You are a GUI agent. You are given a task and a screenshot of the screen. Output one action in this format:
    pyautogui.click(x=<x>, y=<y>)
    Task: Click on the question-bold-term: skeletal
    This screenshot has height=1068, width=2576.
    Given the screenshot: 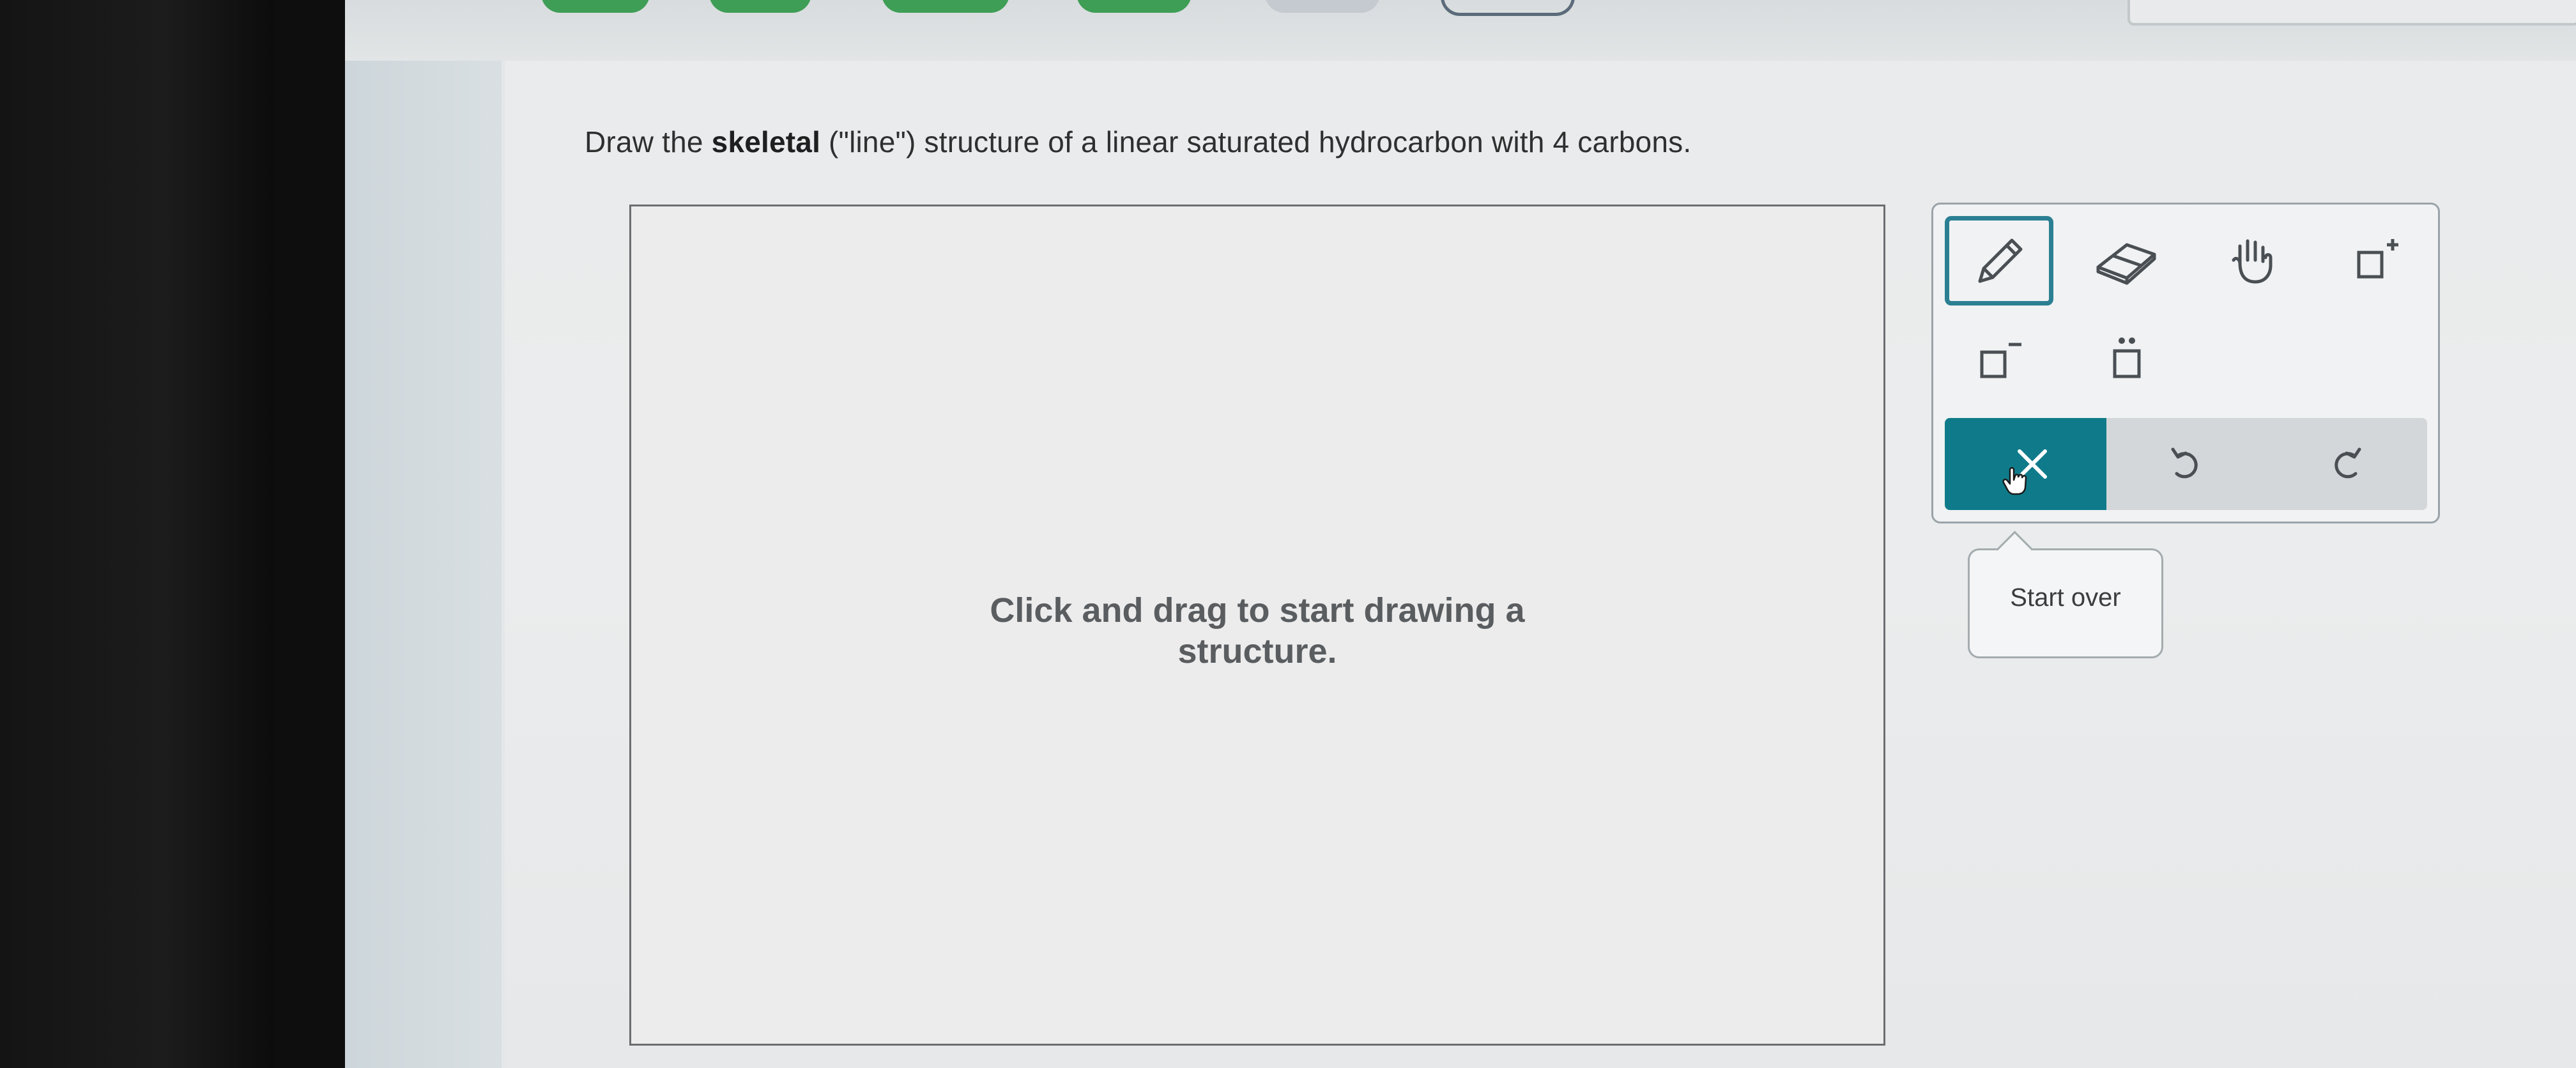 What is the action you would take?
    pyautogui.click(x=766, y=142)
    